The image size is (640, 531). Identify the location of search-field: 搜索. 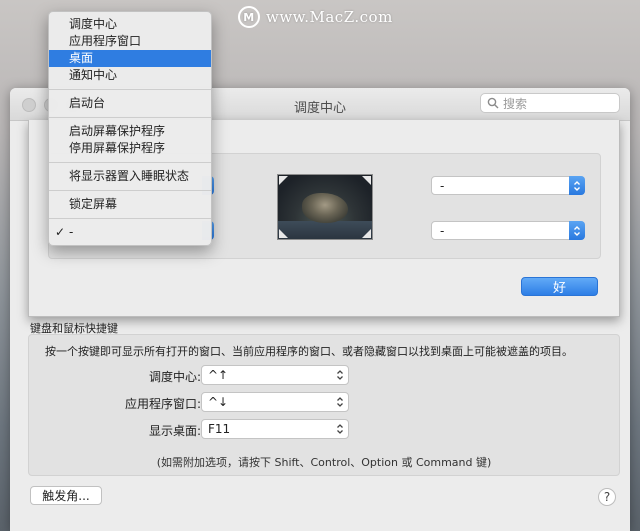
(550, 103).